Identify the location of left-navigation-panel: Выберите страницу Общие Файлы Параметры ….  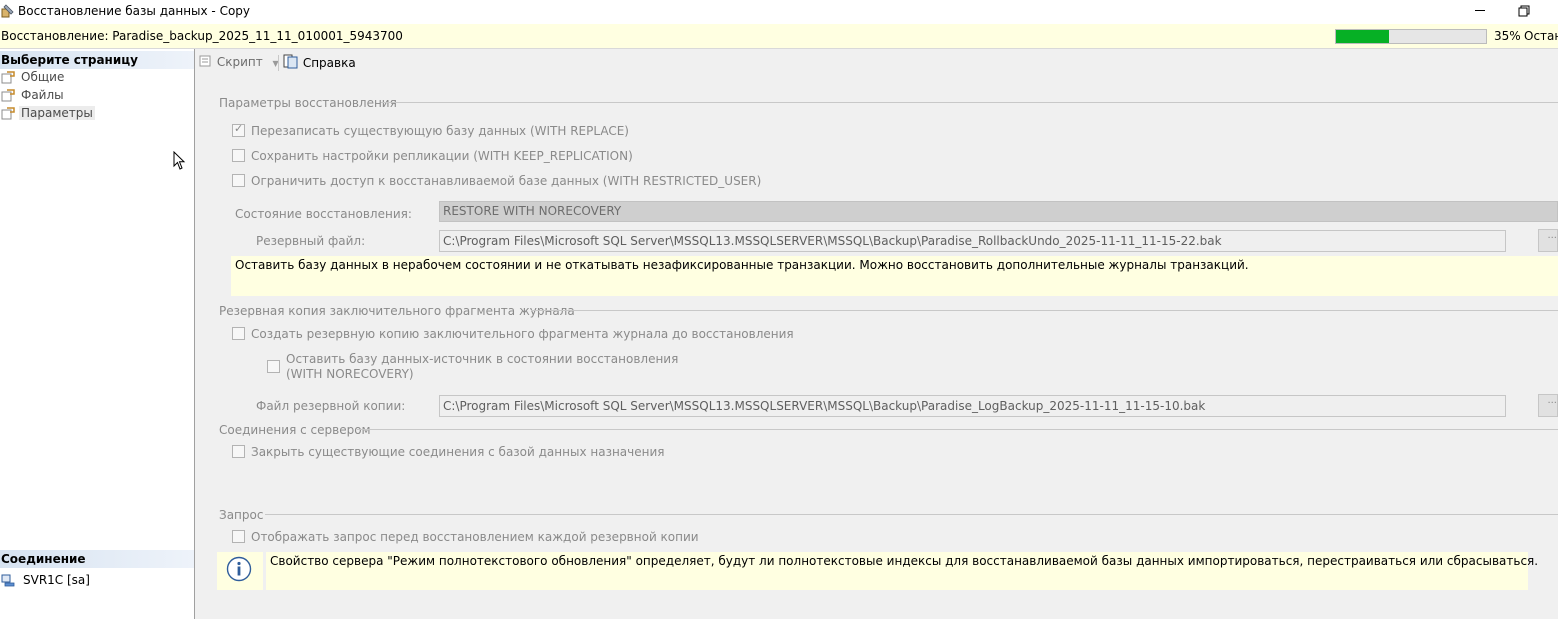
(97, 334).